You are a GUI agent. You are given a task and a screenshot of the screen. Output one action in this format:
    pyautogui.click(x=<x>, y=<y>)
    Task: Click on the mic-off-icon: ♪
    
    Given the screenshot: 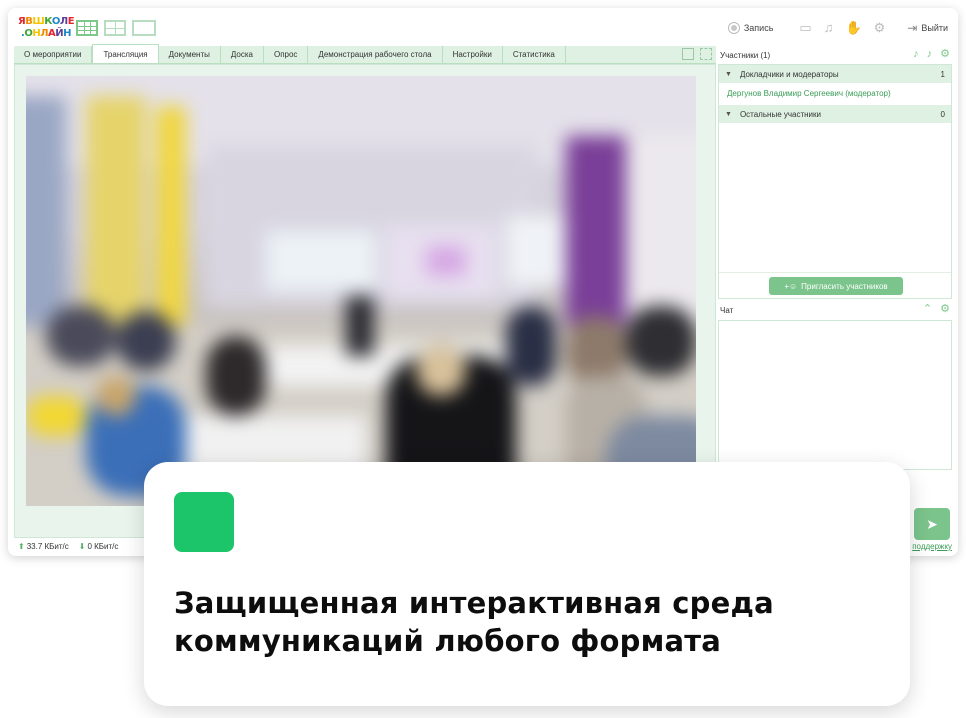 What is the action you would take?
    pyautogui.click(x=930, y=54)
    